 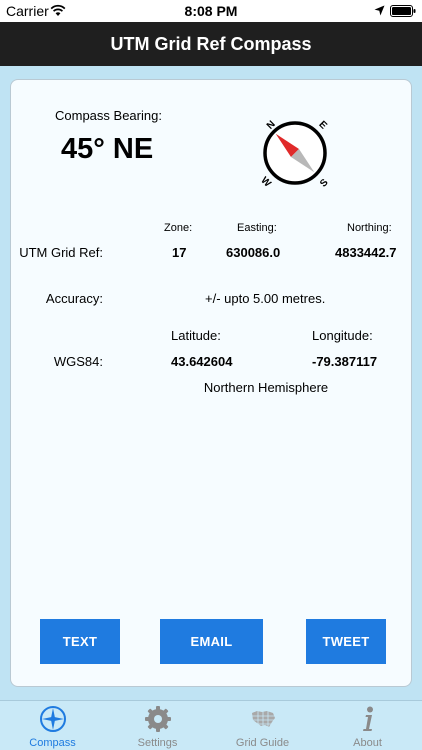 I want to click on compass-rose-icon: N E S W, so click(x=294, y=154).